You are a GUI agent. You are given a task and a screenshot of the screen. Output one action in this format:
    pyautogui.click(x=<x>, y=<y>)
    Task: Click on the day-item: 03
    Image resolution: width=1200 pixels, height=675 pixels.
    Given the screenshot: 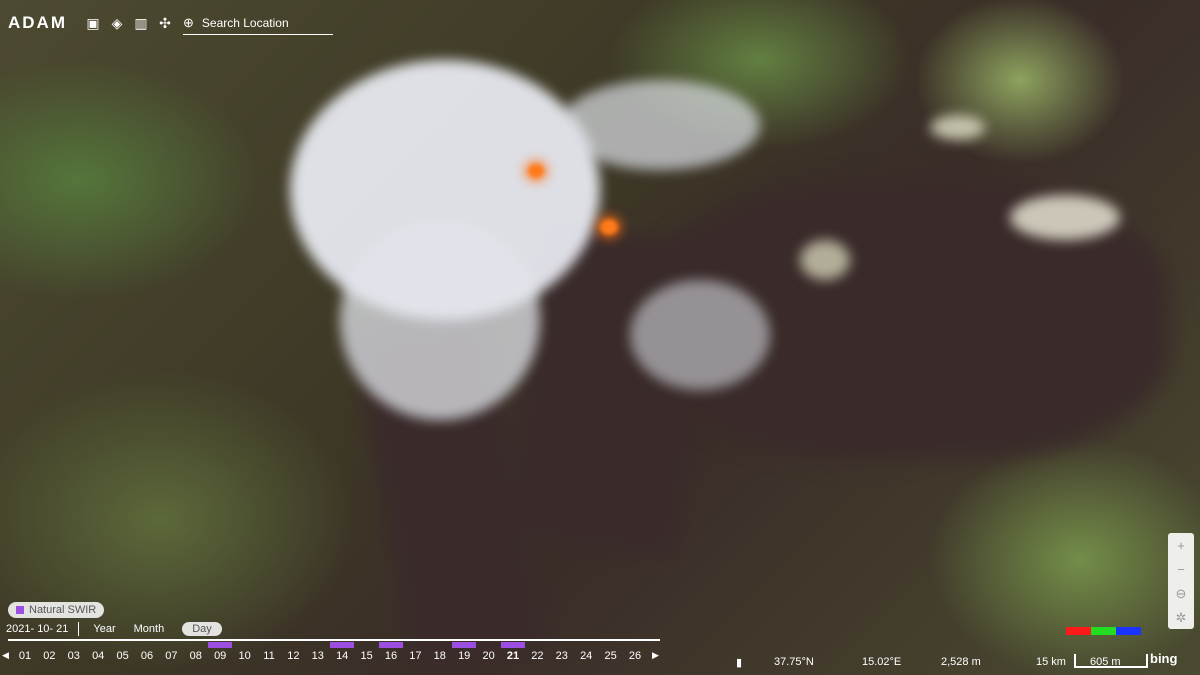 What is the action you would take?
    pyautogui.click(x=74, y=656)
    